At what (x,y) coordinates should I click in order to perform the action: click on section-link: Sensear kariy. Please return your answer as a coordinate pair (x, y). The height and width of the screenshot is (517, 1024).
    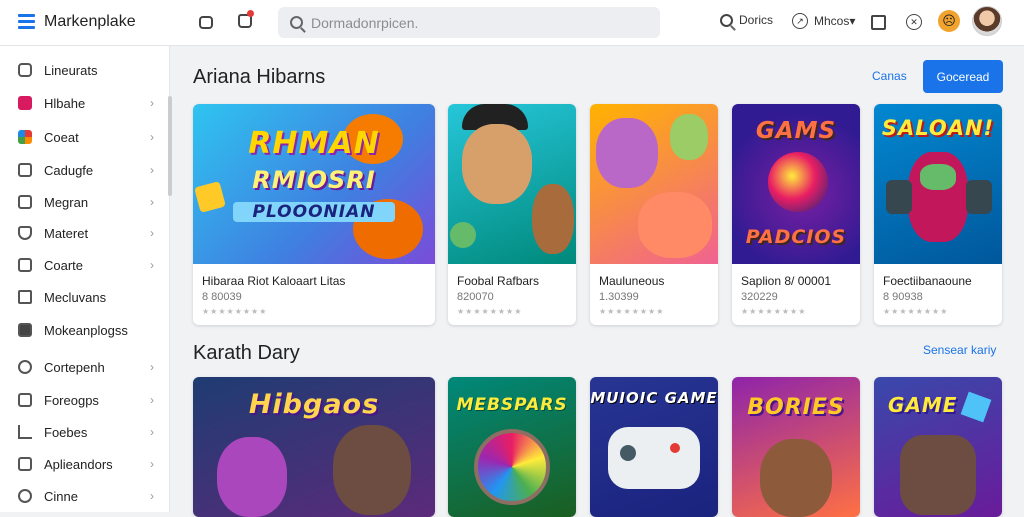
    Looking at the image, I should click on (959, 350).